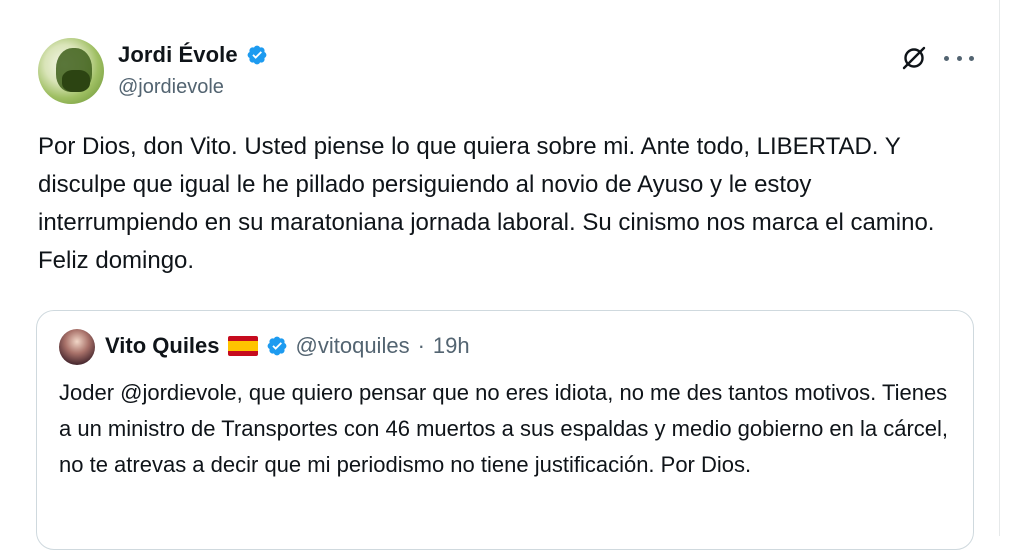  I want to click on grok-icon, so click(914, 58).